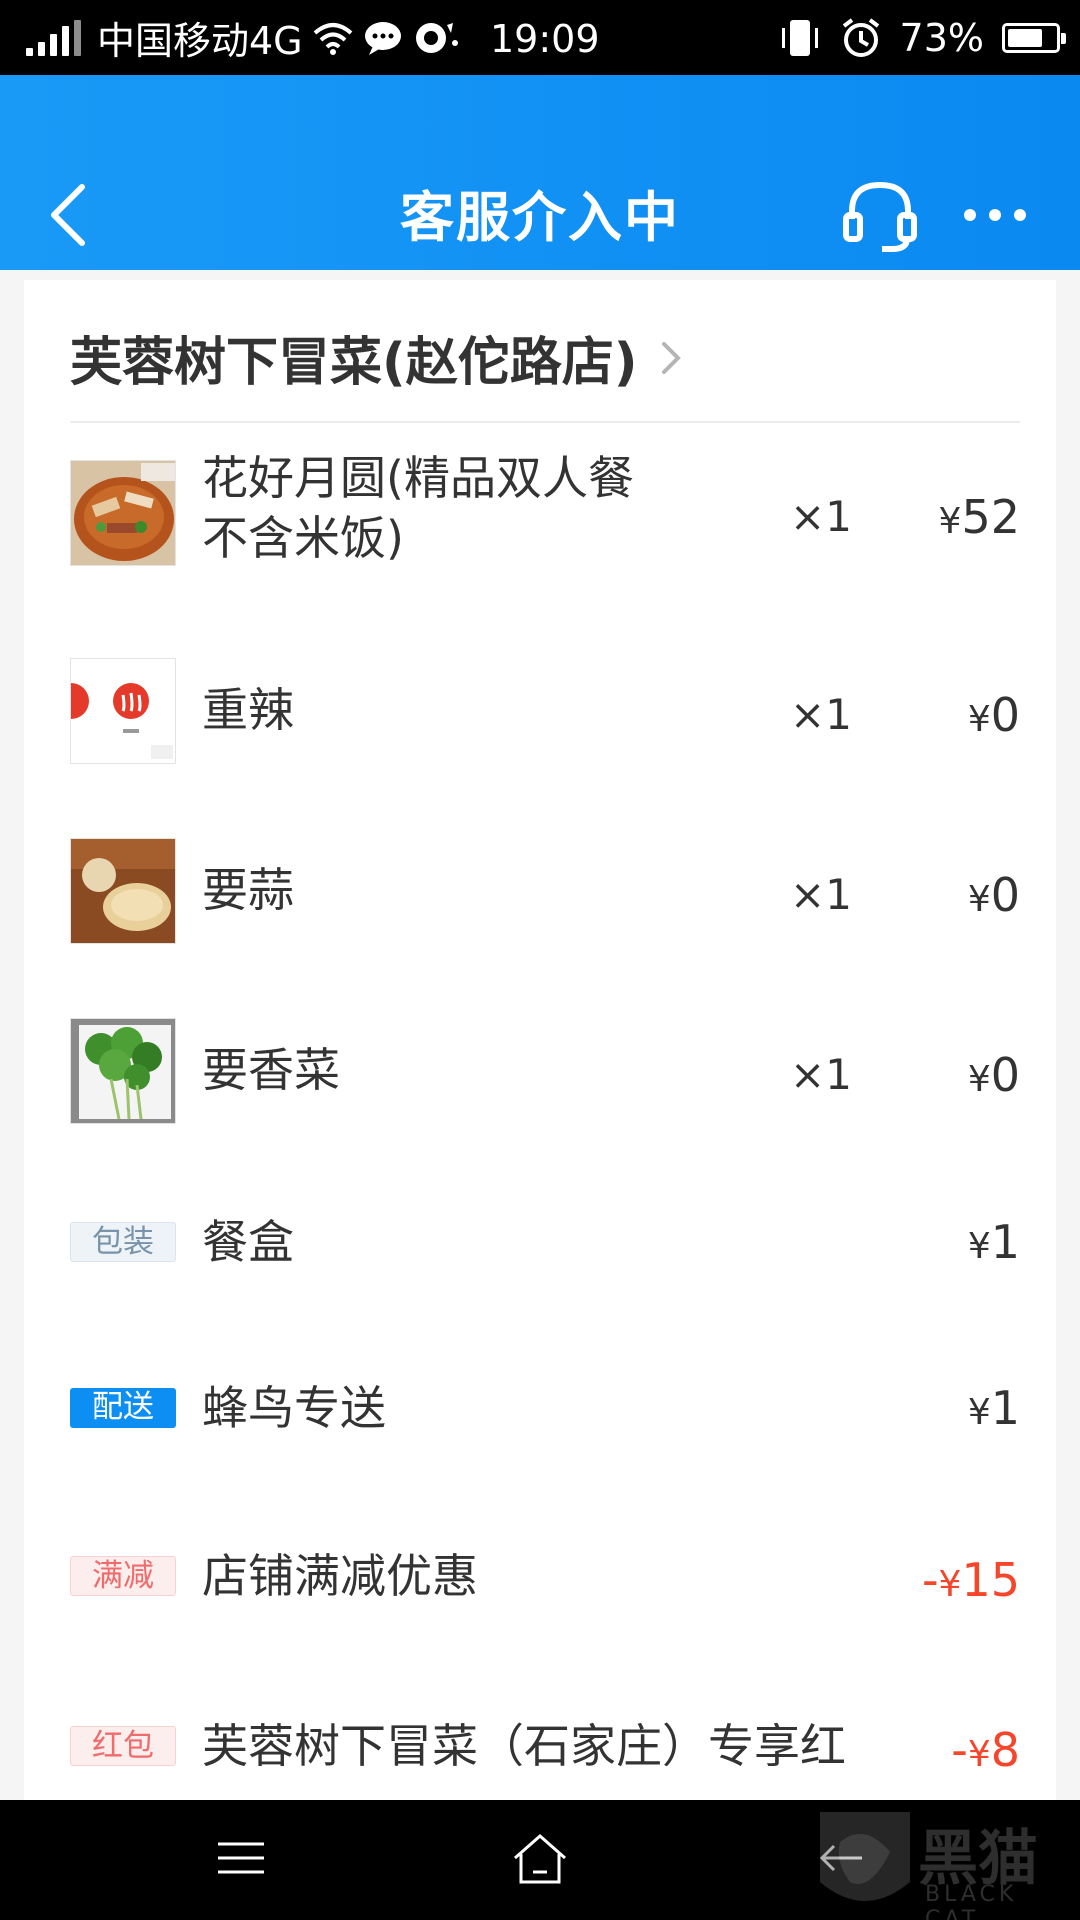 The height and width of the screenshot is (1920, 1080). I want to click on battery-icon, so click(1034, 37).